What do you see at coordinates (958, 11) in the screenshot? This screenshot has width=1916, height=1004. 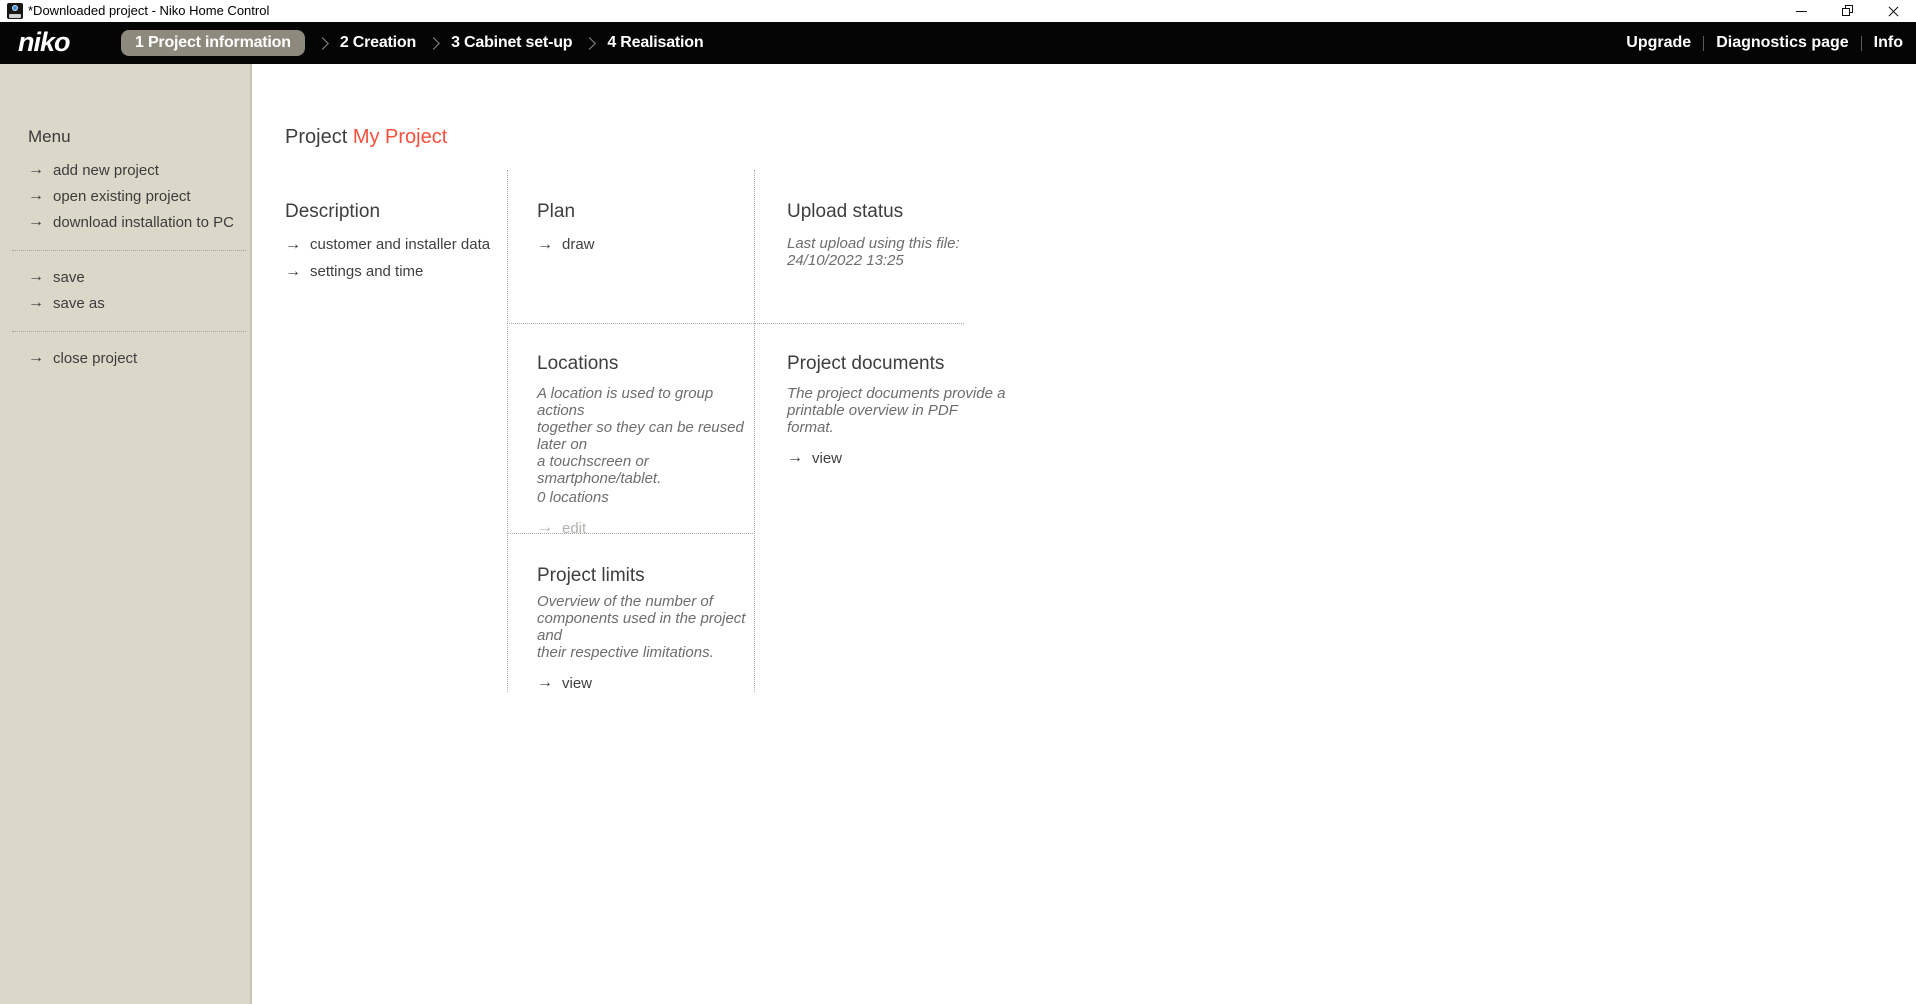 I see `title-bar: *Downloaded project - Niko Home Control` at bounding box center [958, 11].